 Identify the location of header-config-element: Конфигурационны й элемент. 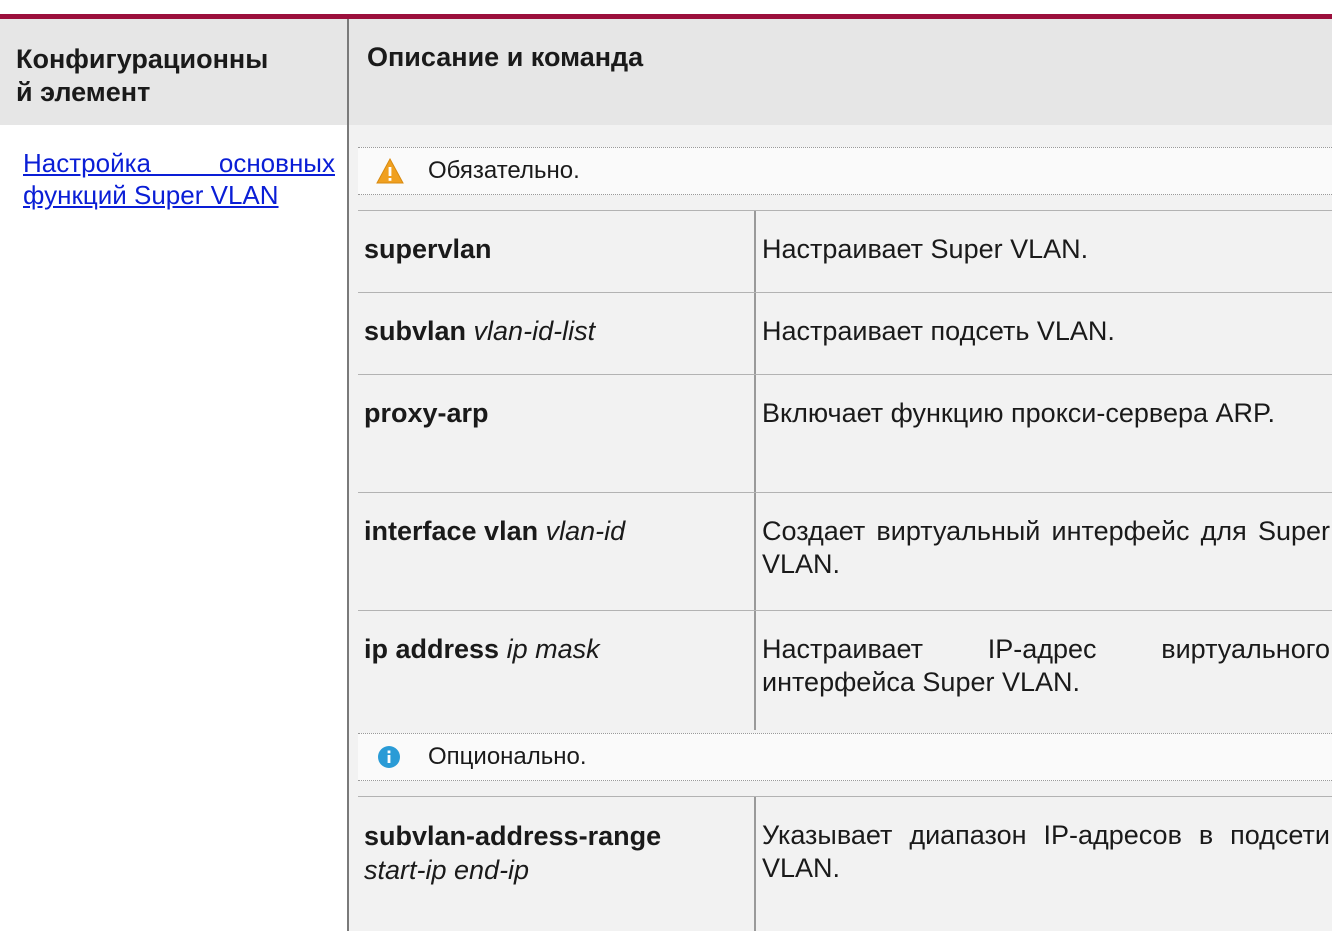
(173, 72).